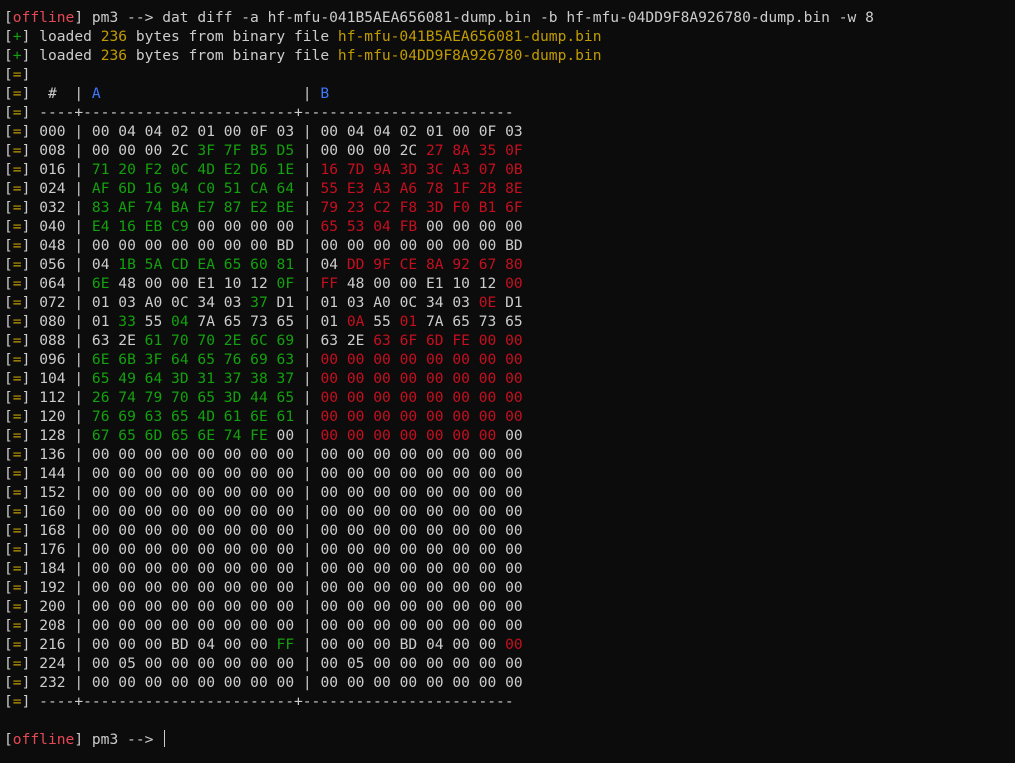 The width and height of the screenshot is (1015, 763). I want to click on byte-a: 5A, so click(153, 264).